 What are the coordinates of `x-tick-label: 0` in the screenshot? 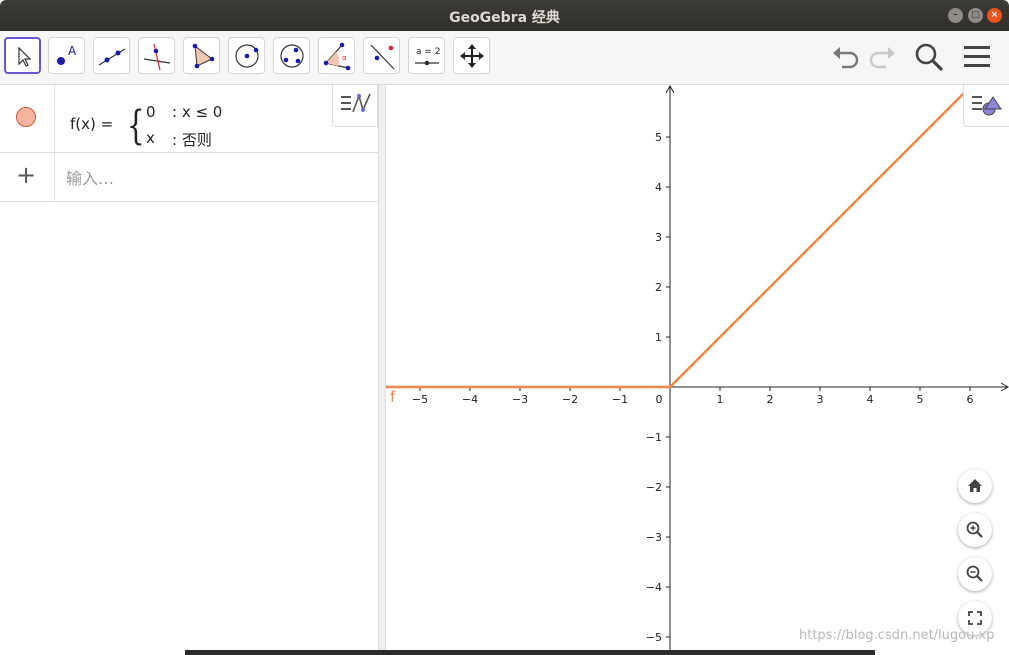 It's located at (659, 399).